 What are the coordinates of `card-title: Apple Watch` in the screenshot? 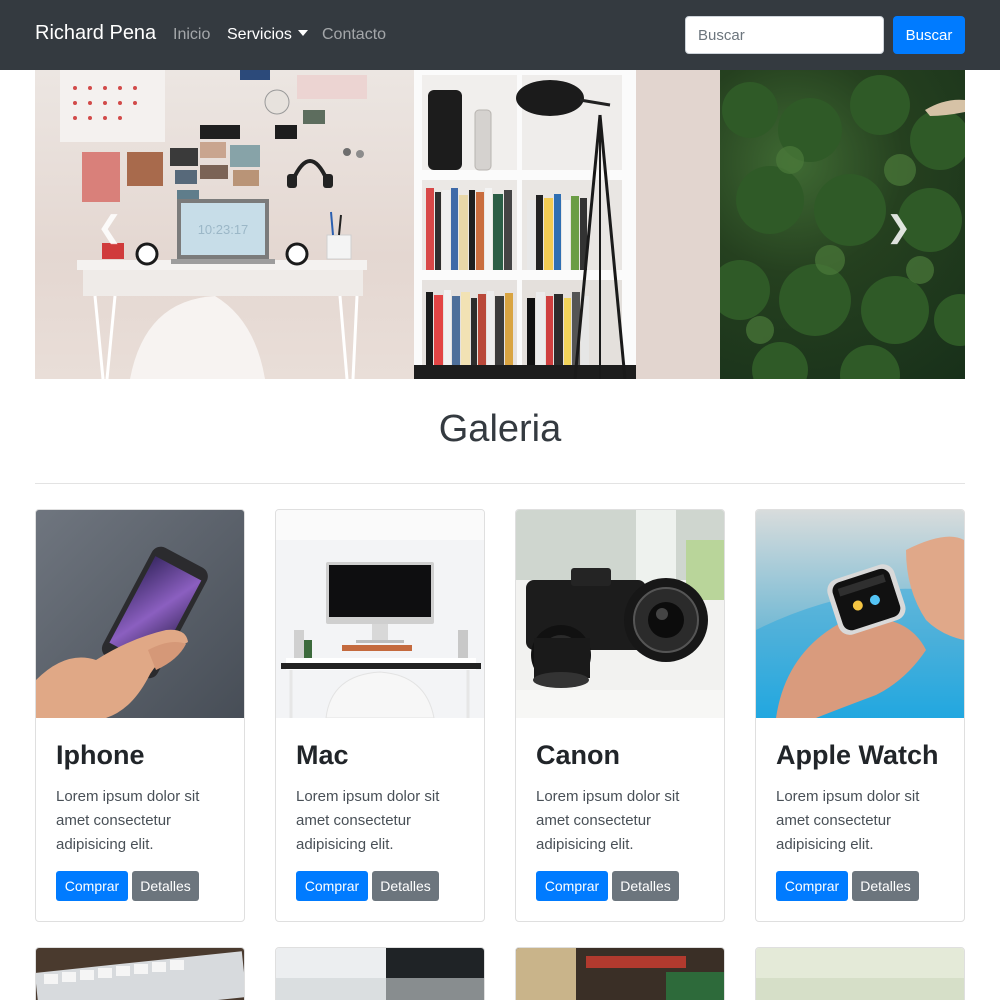 It's located at (857, 755).